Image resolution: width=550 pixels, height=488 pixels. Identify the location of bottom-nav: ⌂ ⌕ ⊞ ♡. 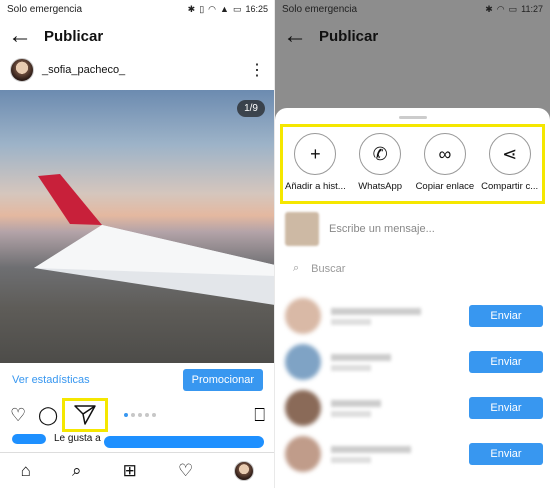
(137, 470).